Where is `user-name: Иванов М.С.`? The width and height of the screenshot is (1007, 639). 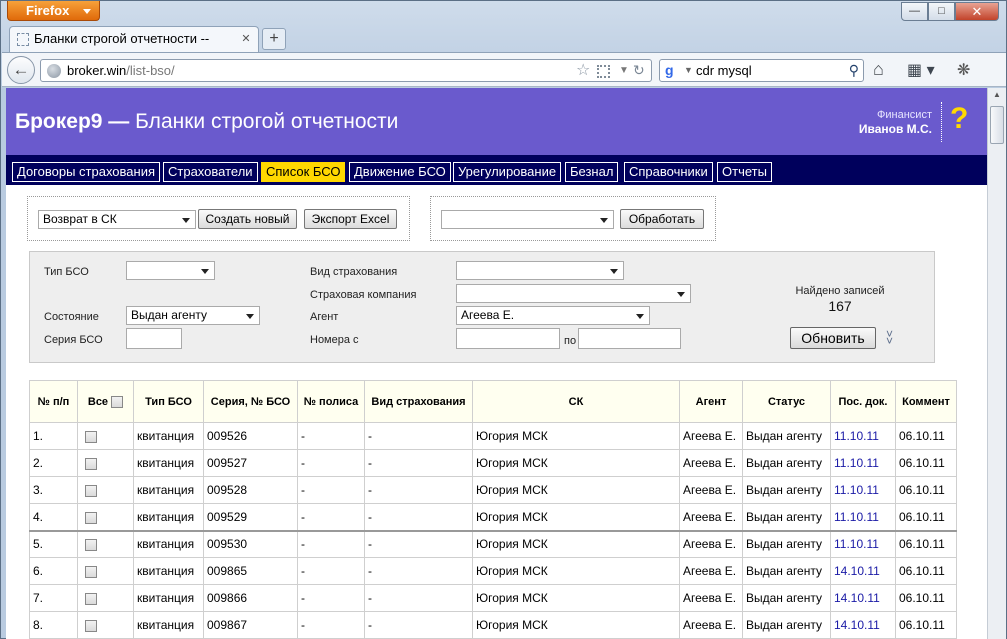 user-name: Иванов М.С. is located at coordinates (879, 129).